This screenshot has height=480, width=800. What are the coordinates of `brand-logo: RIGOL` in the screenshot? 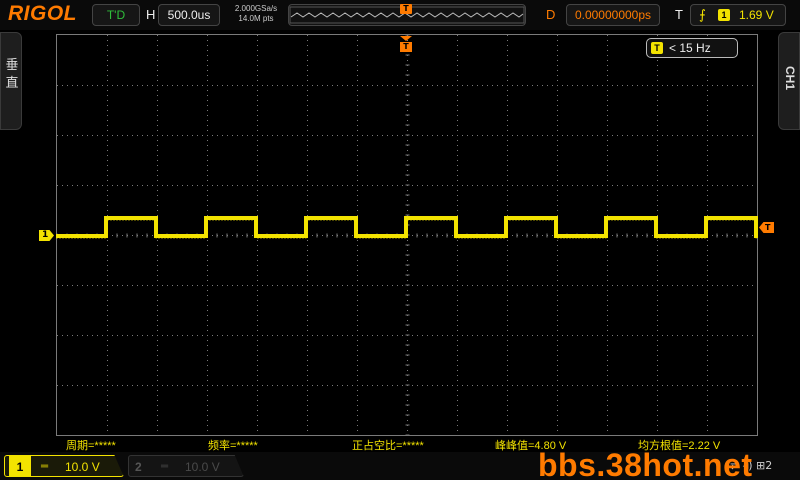 It's located at (42, 13).